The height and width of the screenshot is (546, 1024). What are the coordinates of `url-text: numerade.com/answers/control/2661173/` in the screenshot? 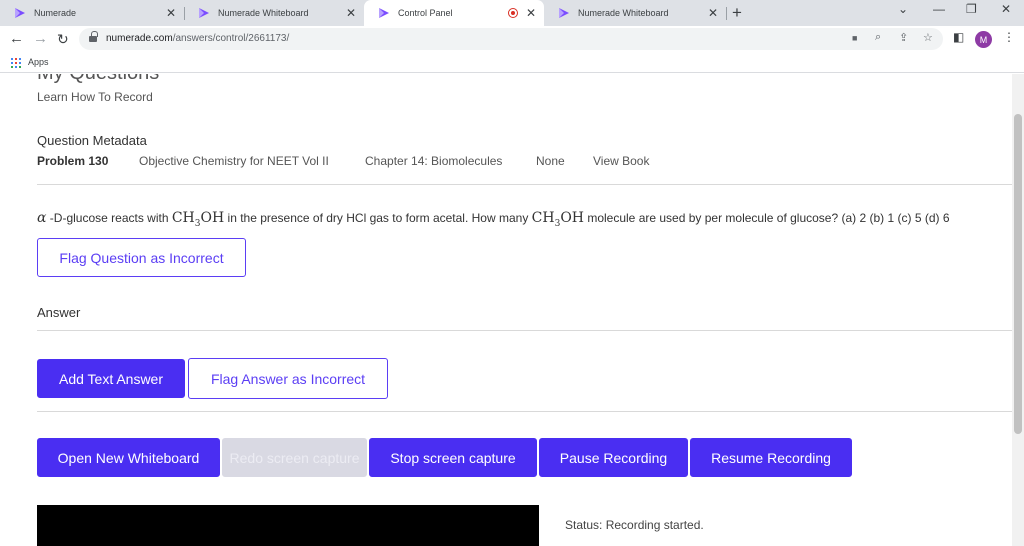 It's located at (197, 38).